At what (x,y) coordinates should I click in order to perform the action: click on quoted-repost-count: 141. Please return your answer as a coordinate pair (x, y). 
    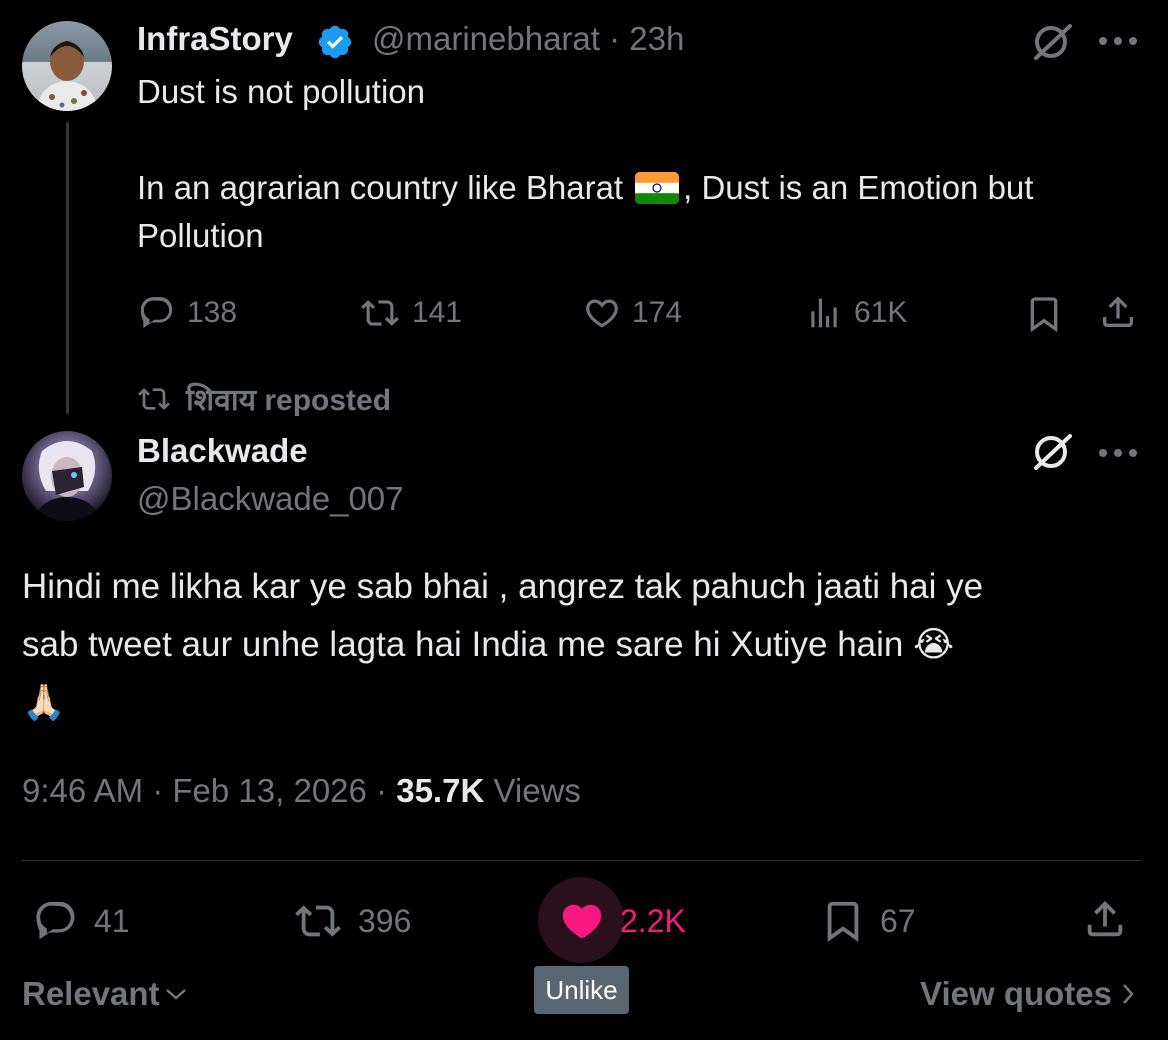
    Looking at the image, I should click on (437, 312).